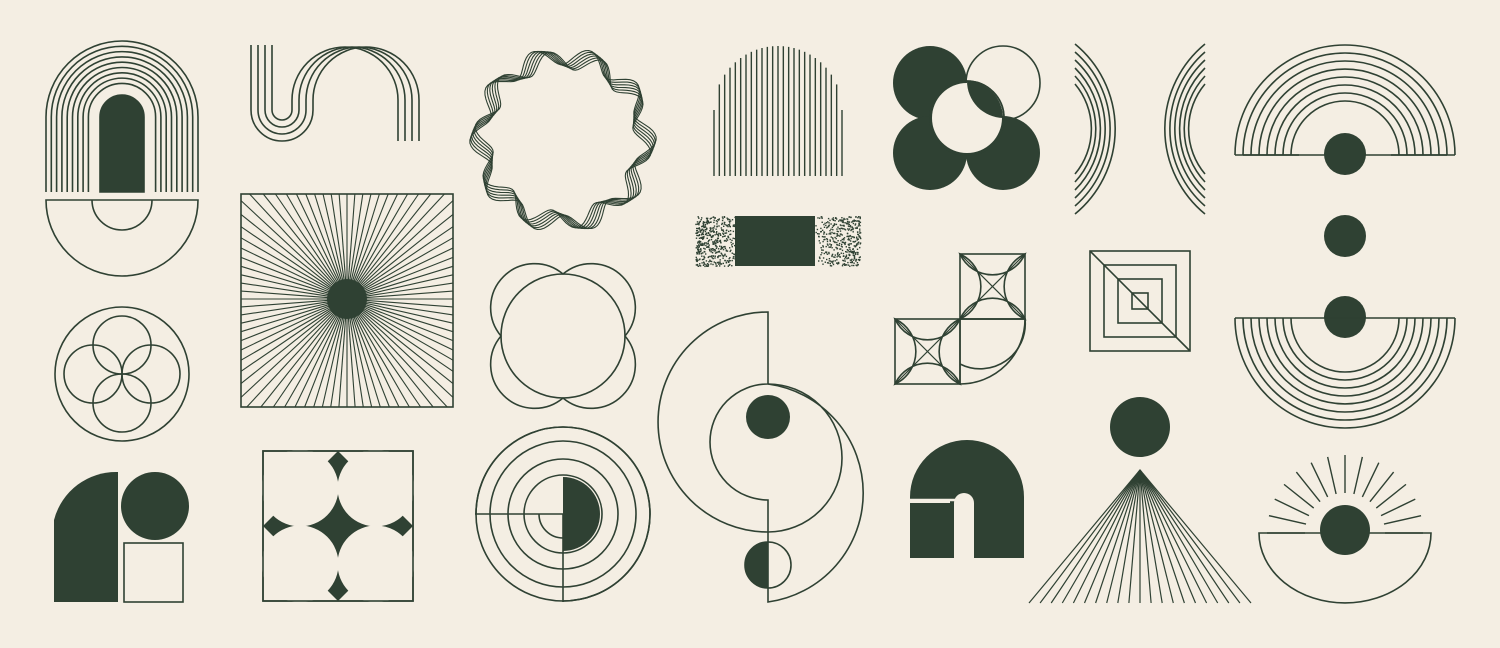  I want to click on bar-core, so click(775, 241).